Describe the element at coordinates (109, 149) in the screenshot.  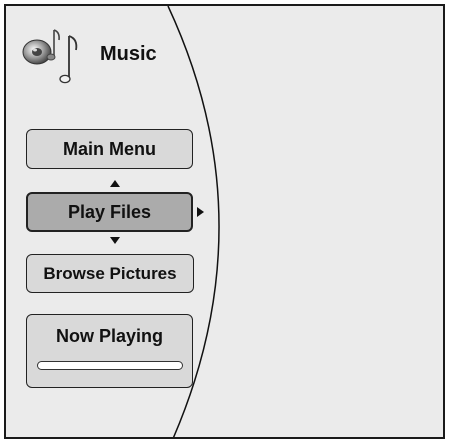
I see `main-menu-button: Main Menu` at that location.